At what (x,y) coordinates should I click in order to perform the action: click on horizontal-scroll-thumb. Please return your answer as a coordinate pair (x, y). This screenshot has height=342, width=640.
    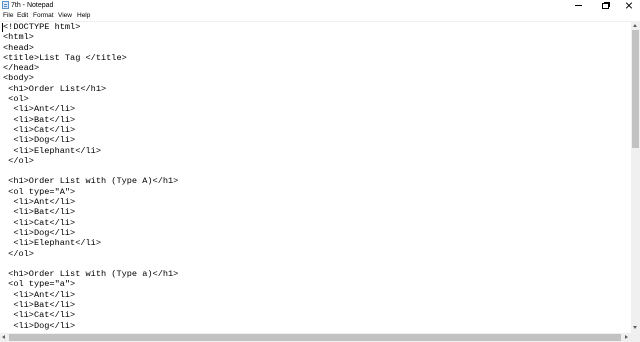
    Looking at the image, I should click on (315, 337).